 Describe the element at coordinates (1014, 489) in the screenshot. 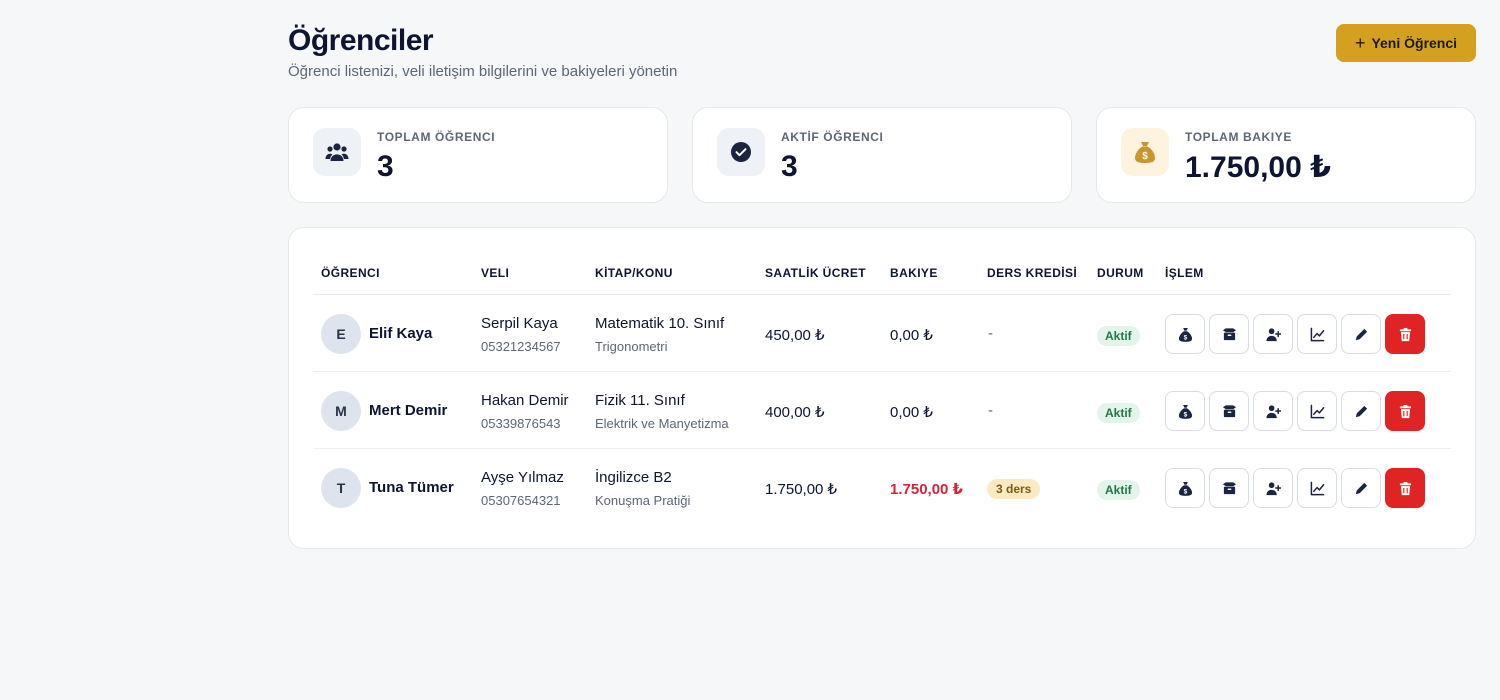

I see `lesson-credit-badge: 3 ders` at that location.